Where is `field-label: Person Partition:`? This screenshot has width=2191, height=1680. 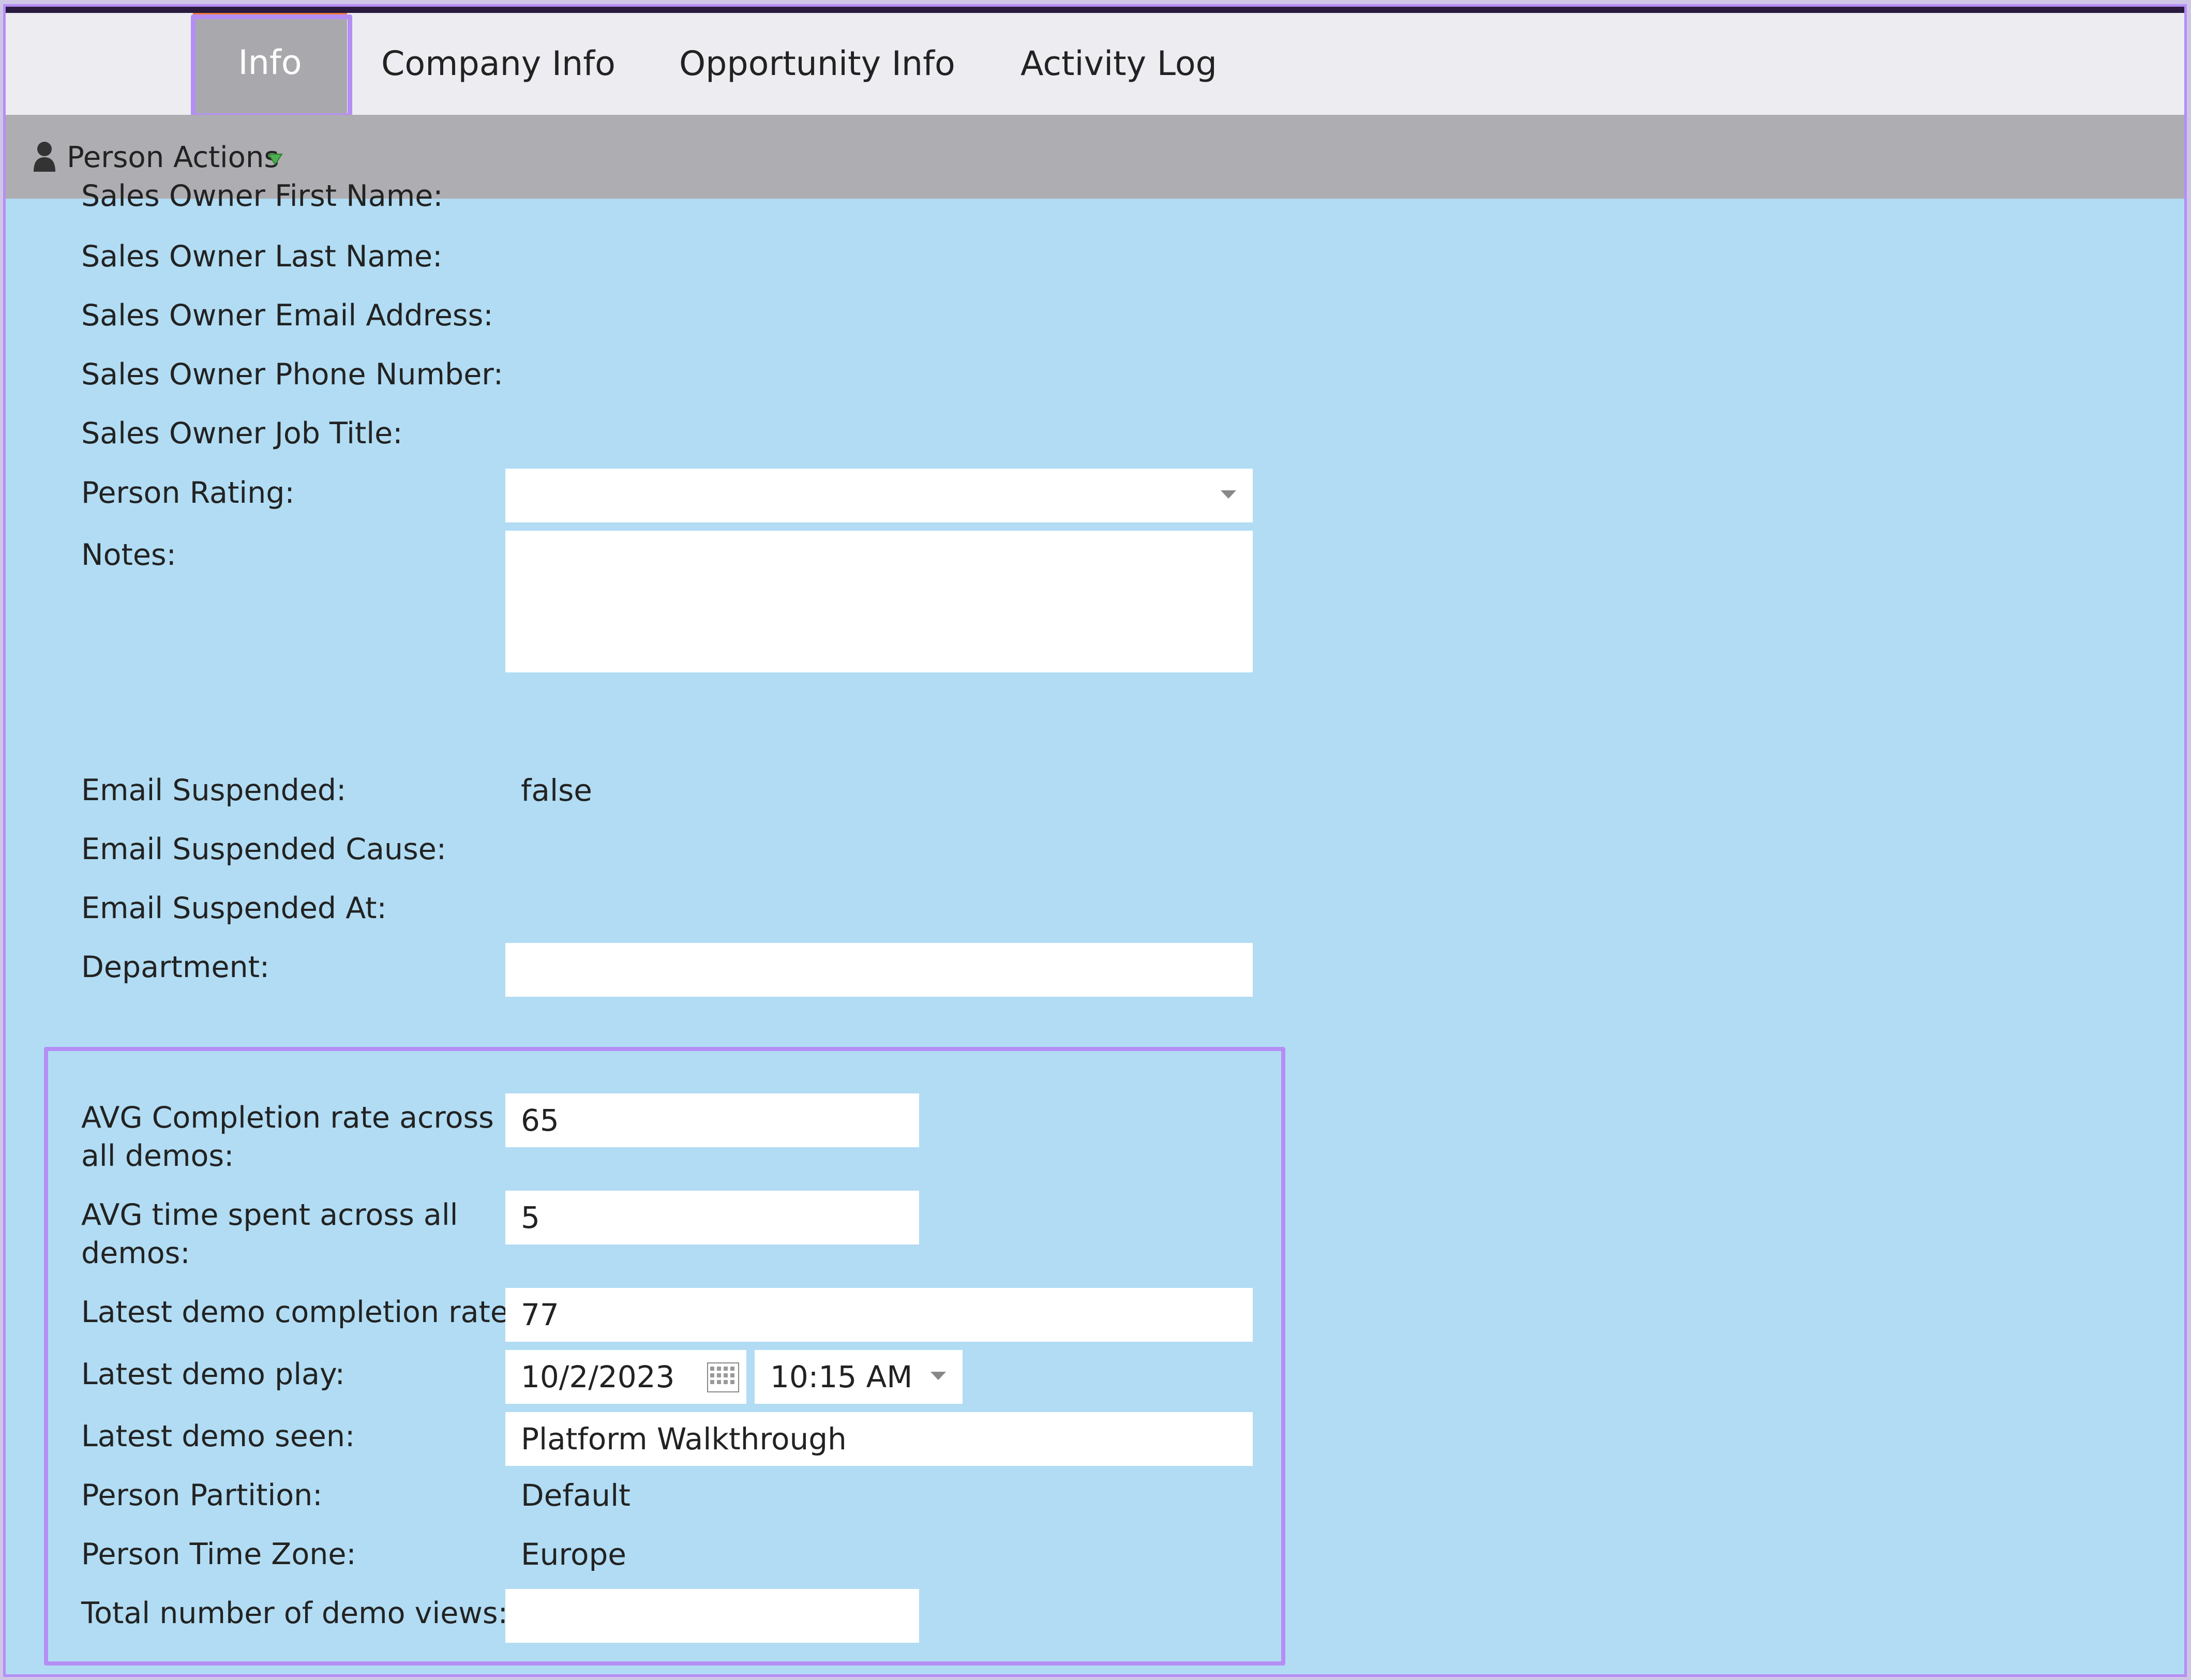 field-label: Person Partition: is located at coordinates (202, 1495).